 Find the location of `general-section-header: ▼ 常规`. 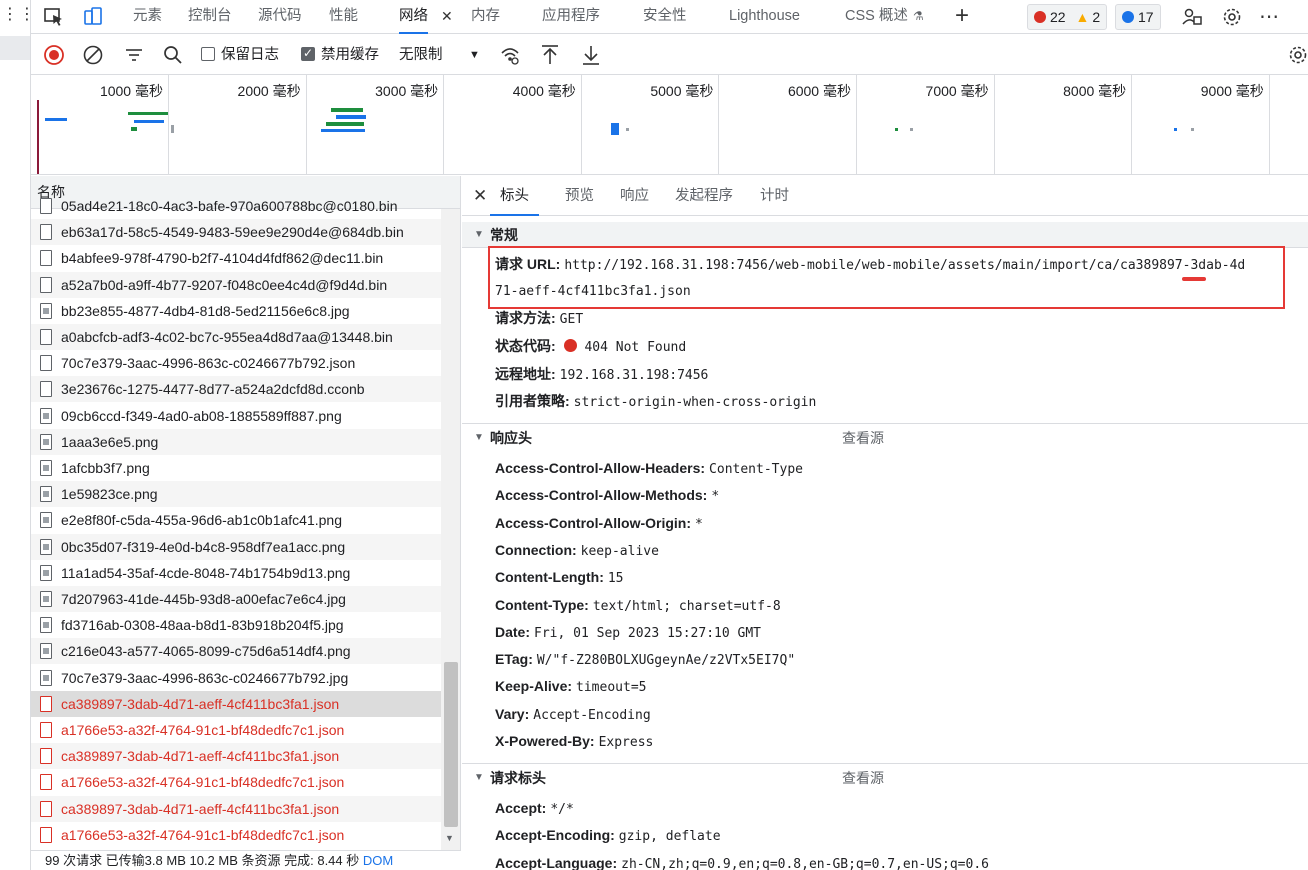

general-section-header: ▼ 常规 is located at coordinates (885, 235).